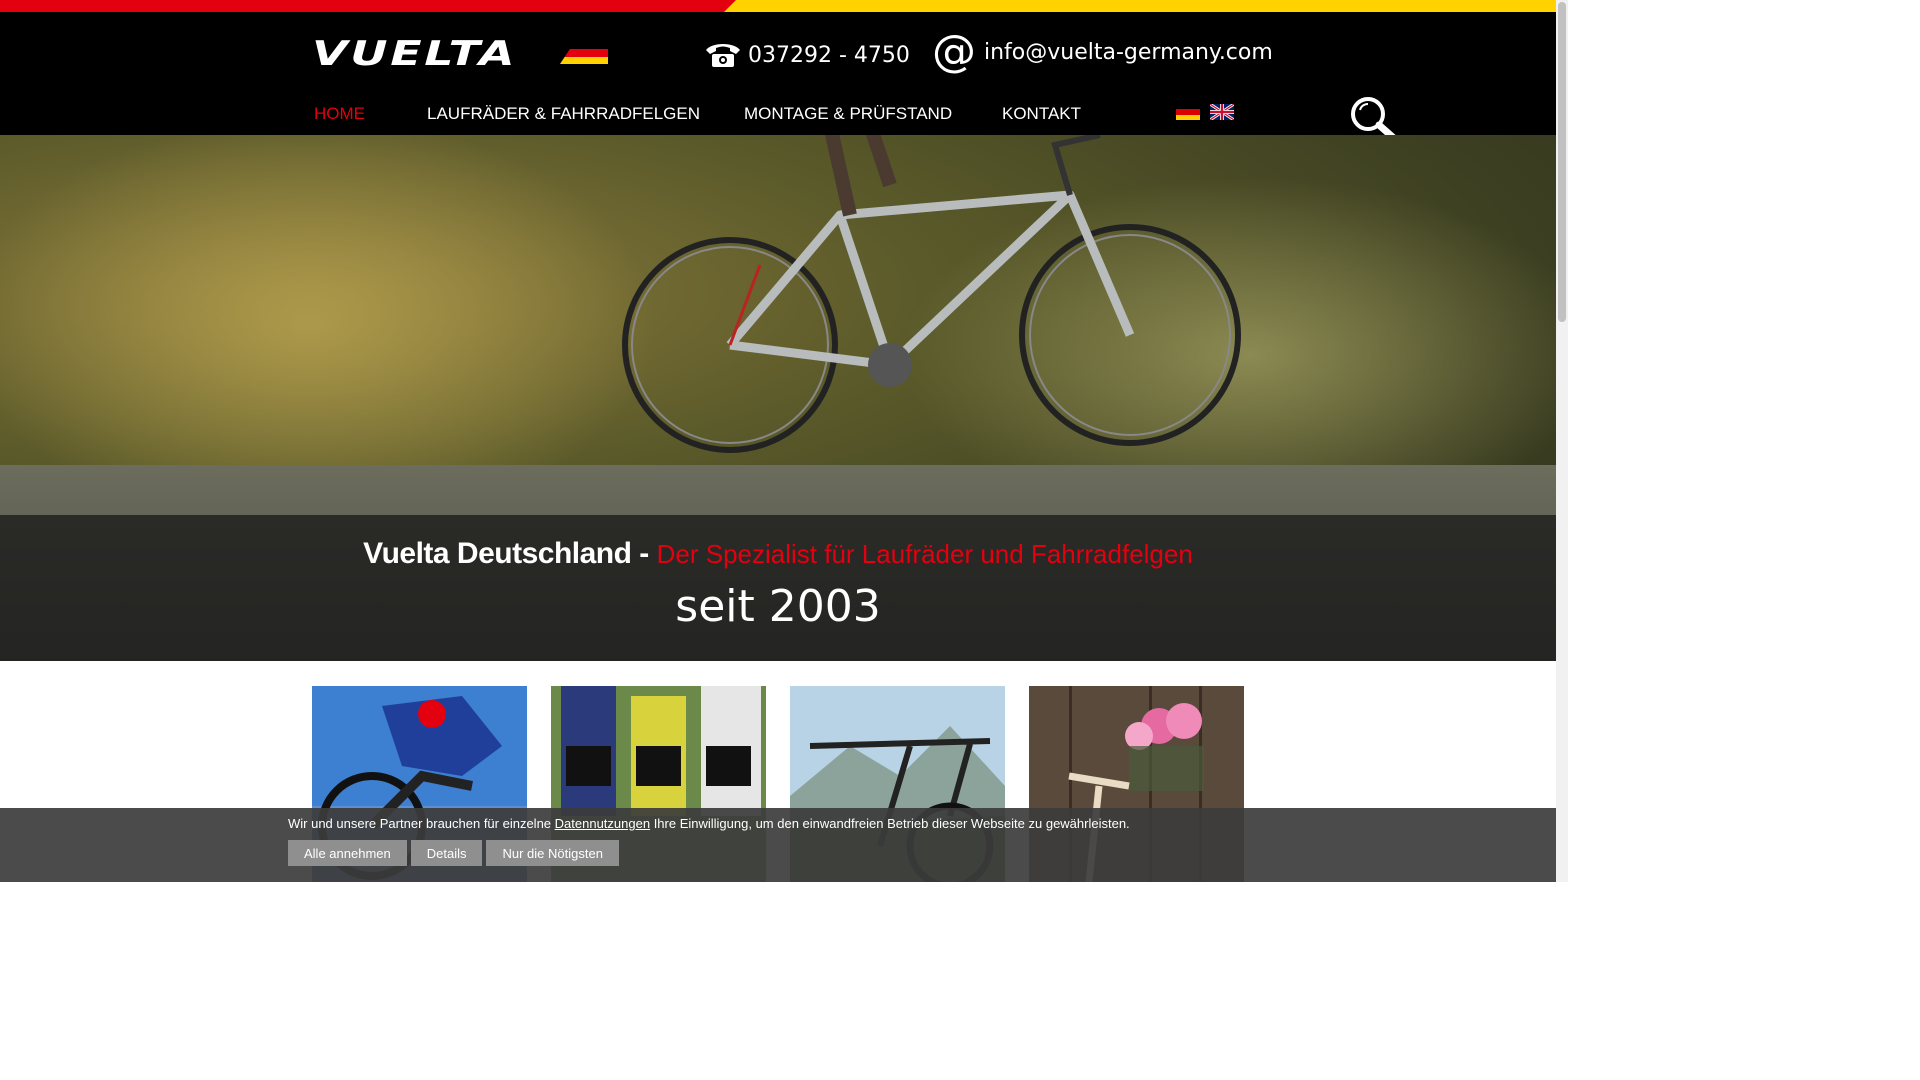  I want to click on vuelta-logo: VUELTA, so click(460, 56).